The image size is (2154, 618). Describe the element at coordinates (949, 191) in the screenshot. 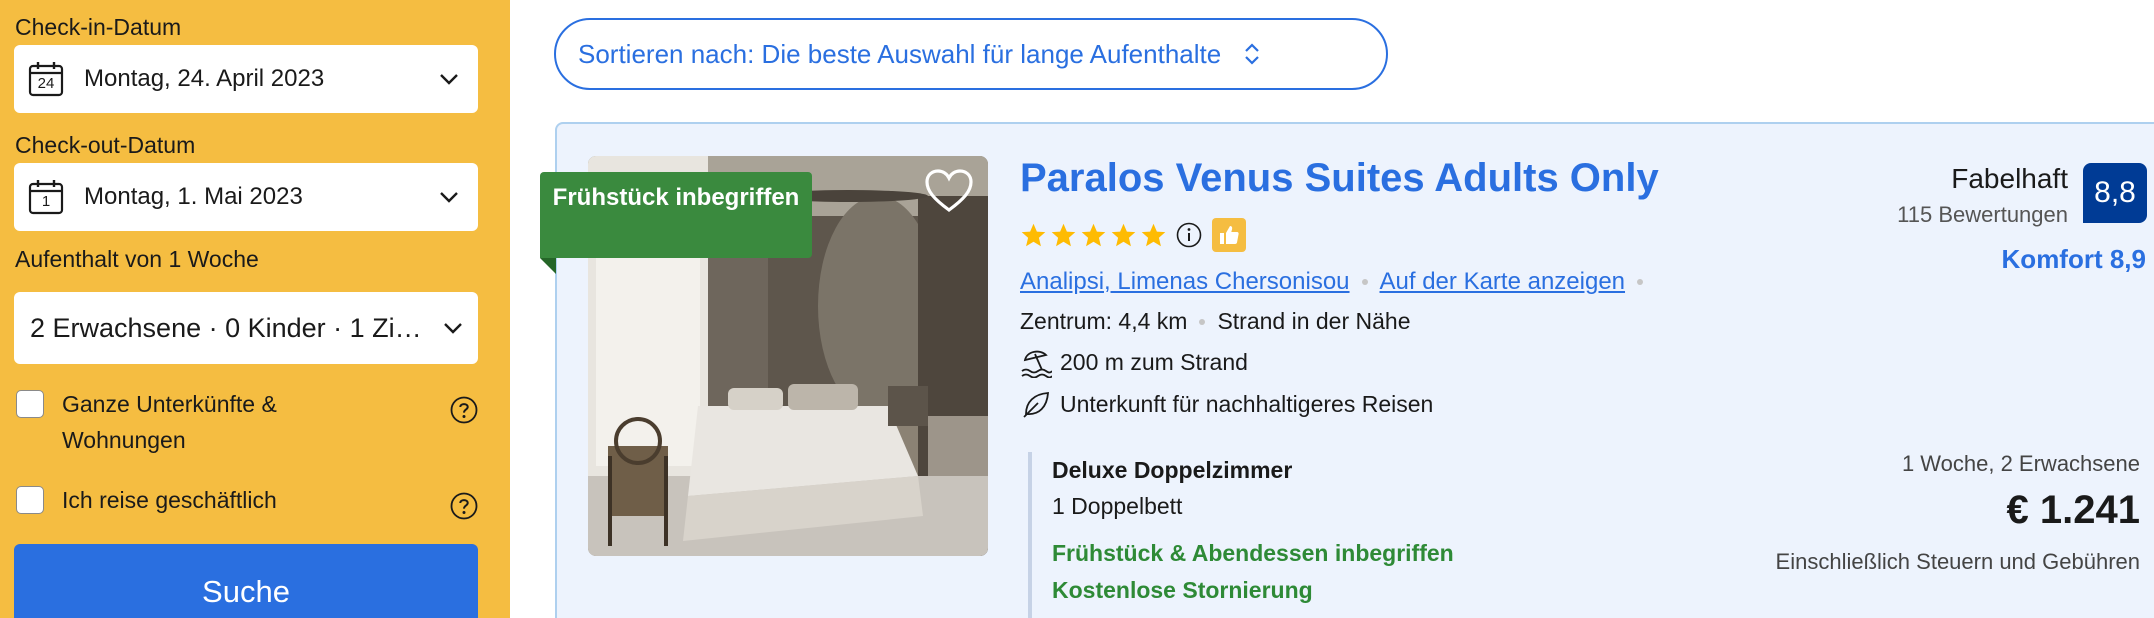

I see `heart-icon` at that location.